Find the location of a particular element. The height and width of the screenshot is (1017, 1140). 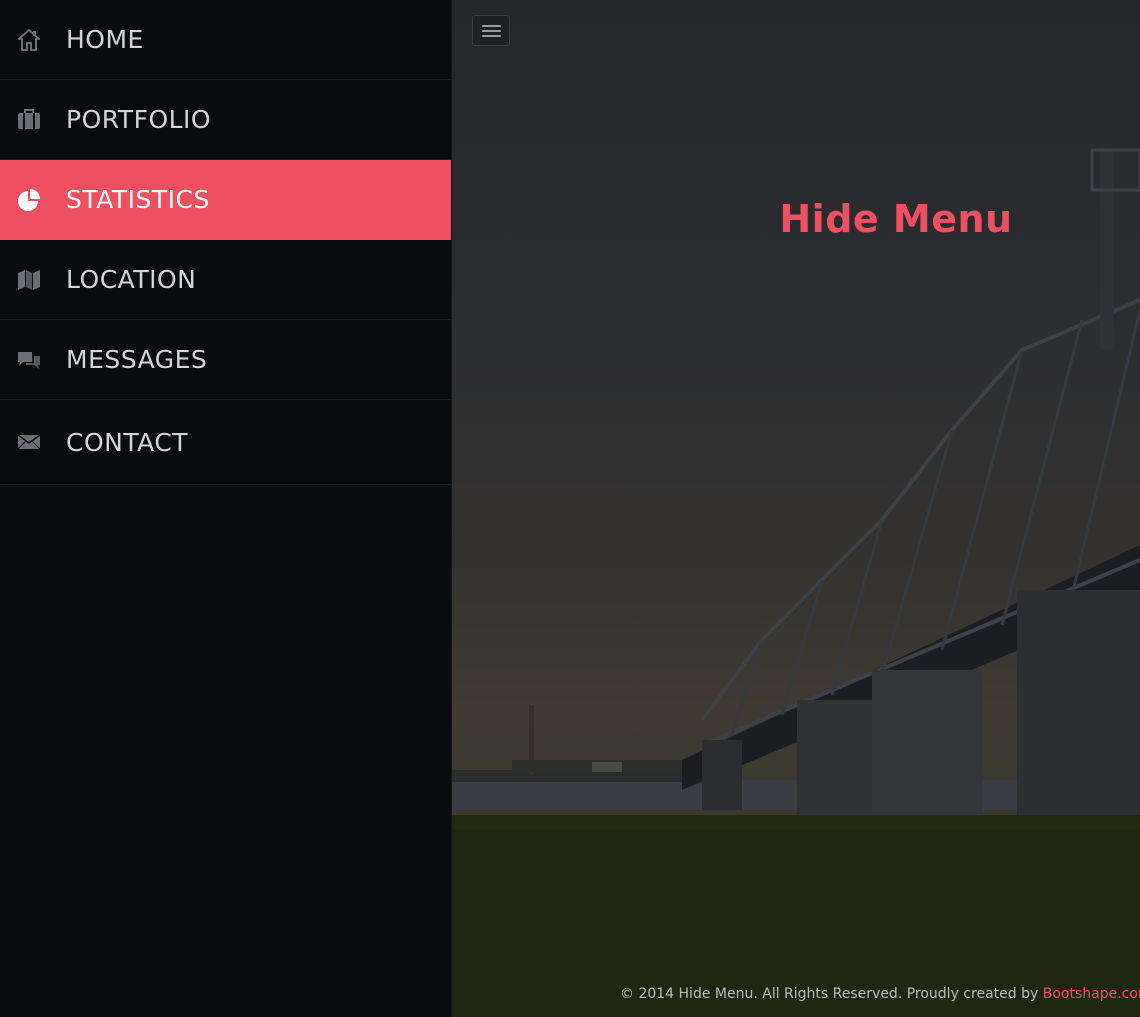

envelope-icon is located at coordinates (29, 442).